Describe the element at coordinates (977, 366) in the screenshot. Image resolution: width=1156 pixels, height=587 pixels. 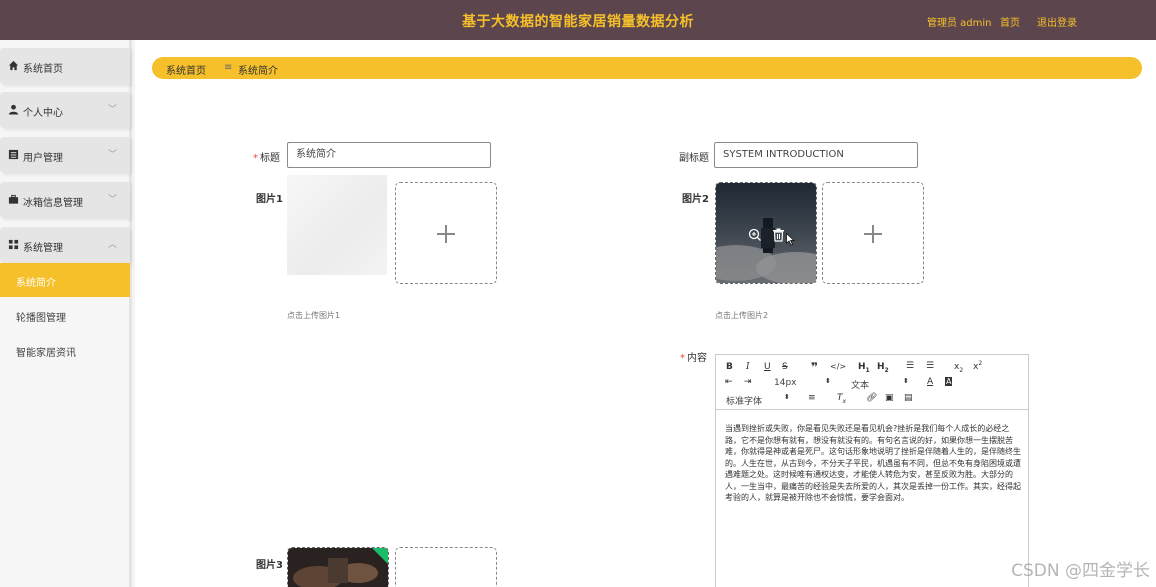
I see `superscript-icon: x2` at that location.